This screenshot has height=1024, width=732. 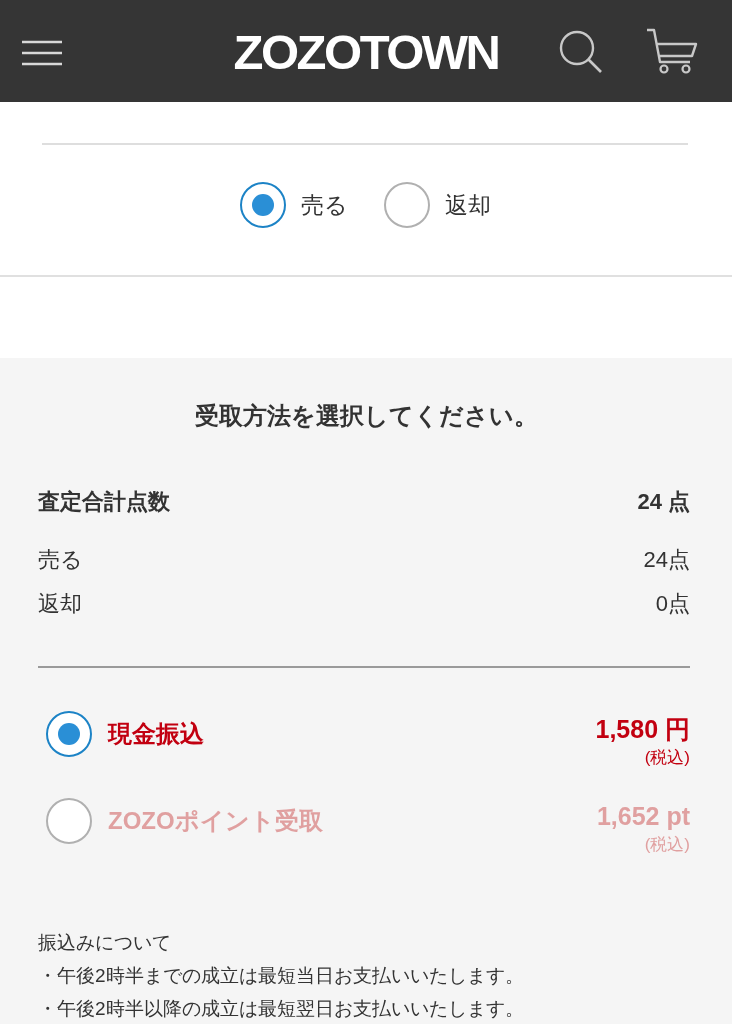 What do you see at coordinates (281, 1009) in the screenshot?
I see `note-text: ・午後2時半以降の成立は最短翌日お支払いいたします。` at bounding box center [281, 1009].